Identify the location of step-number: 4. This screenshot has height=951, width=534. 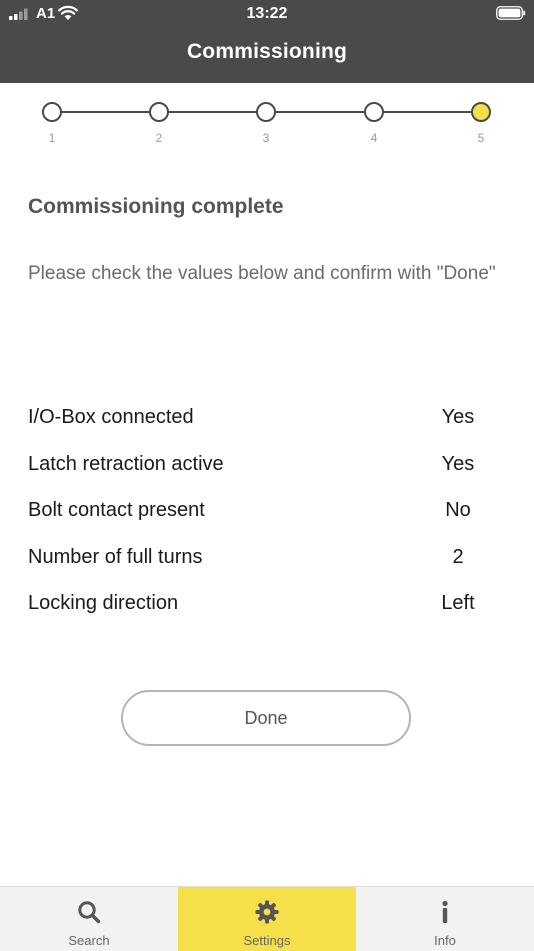
(374, 138).